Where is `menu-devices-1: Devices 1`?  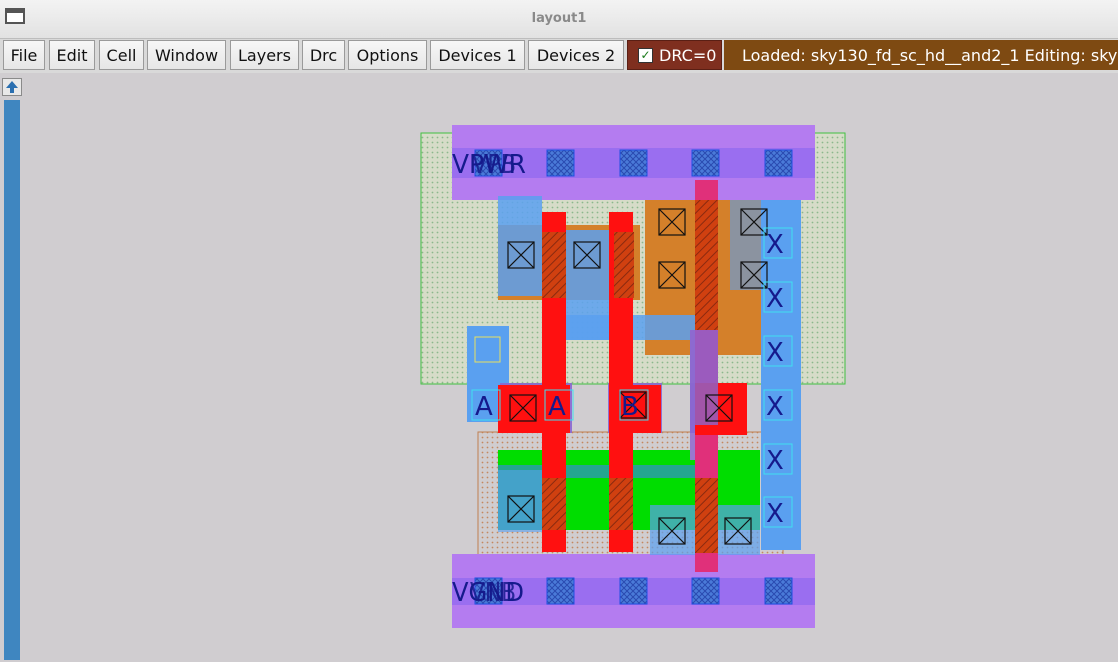
menu-devices-1: Devices 1 is located at coordinates (477, 55).